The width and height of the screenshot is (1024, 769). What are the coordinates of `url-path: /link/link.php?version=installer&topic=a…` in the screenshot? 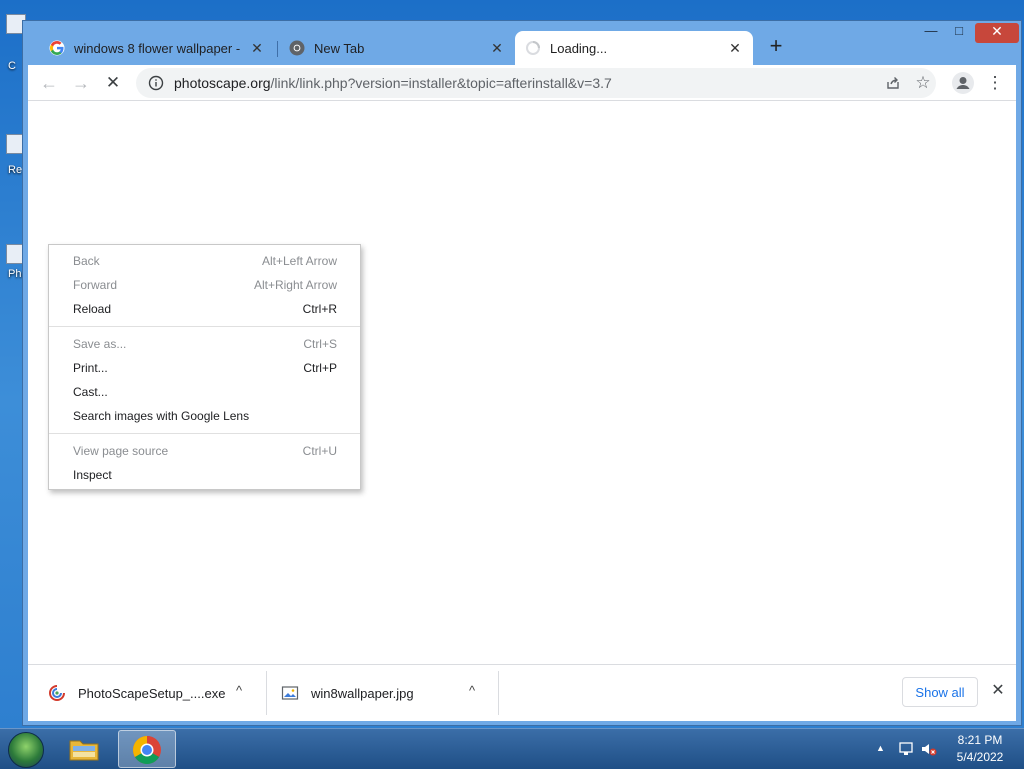 It's located at (441, 83).